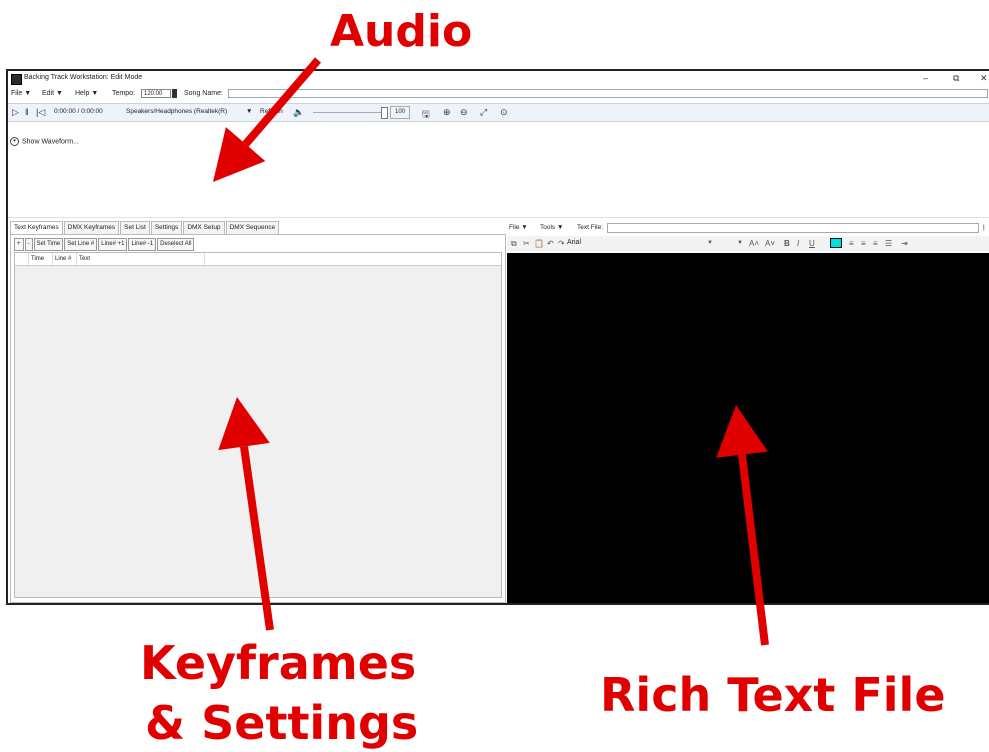 Image resolution: width=989 pixels, height=752 pixels. I want to click on bold-button: B, so click(787, 243).